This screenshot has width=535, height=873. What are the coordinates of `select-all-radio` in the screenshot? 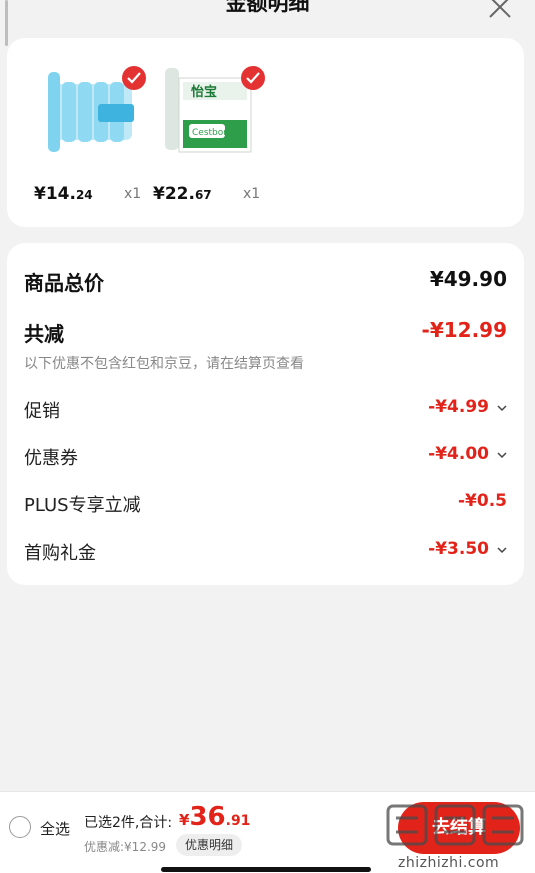 It's located at (20, 827).